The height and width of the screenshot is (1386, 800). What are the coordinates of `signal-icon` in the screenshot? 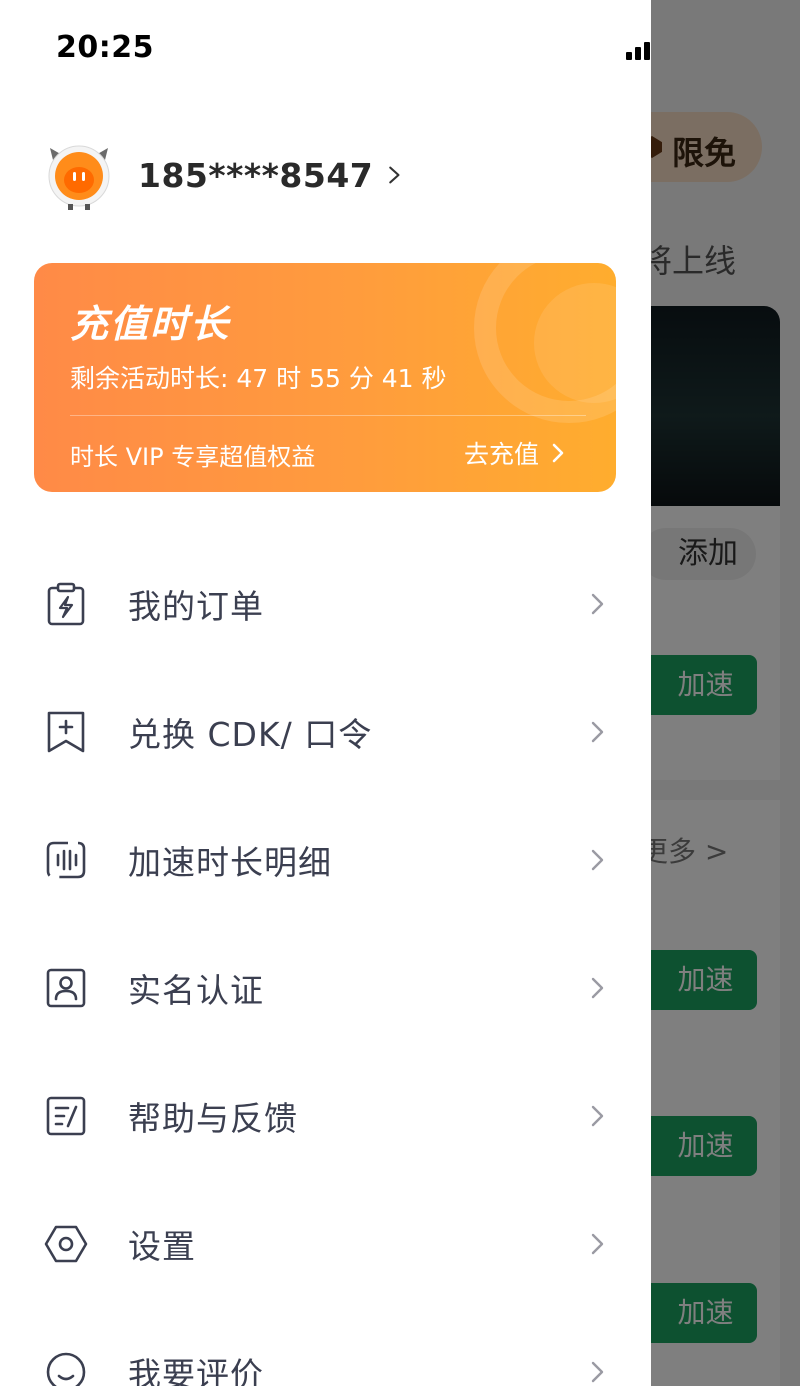 It's located at (638, 51).